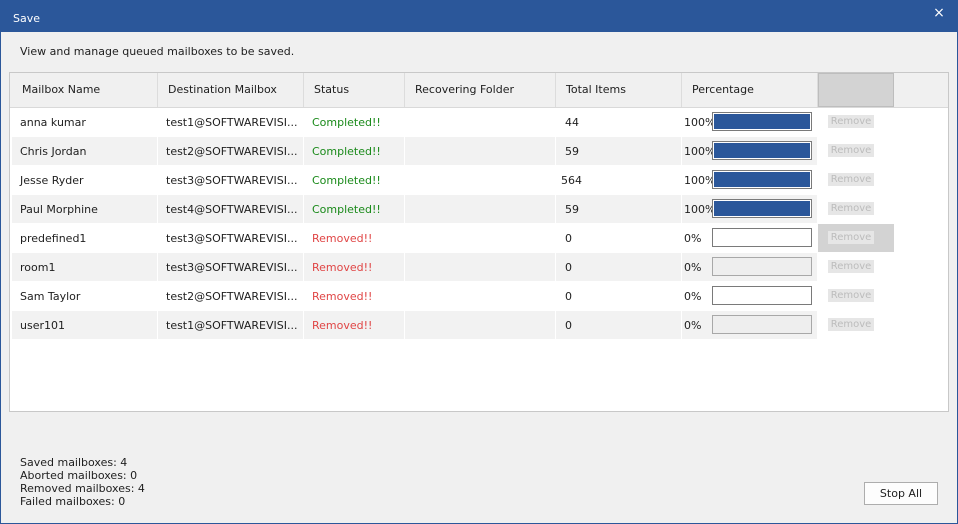 Image resolution: width=958 pixels, height=524 pixels. I want to click on cell-mailbox-name: Paul Morphine, so click(84, 209).